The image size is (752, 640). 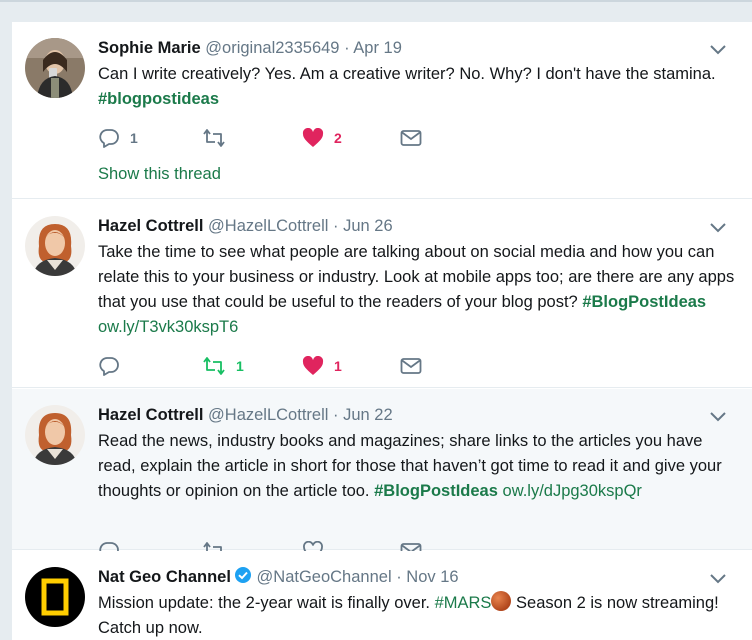 I want to click on hashtag-link: #MARS, so click(x=463, y=603).